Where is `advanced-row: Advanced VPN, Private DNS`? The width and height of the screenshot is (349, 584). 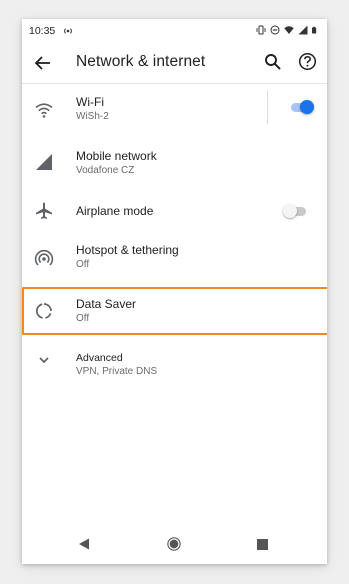
advanced-row: Advanced VPN, Private DNS is located at coordinates (174, 362).